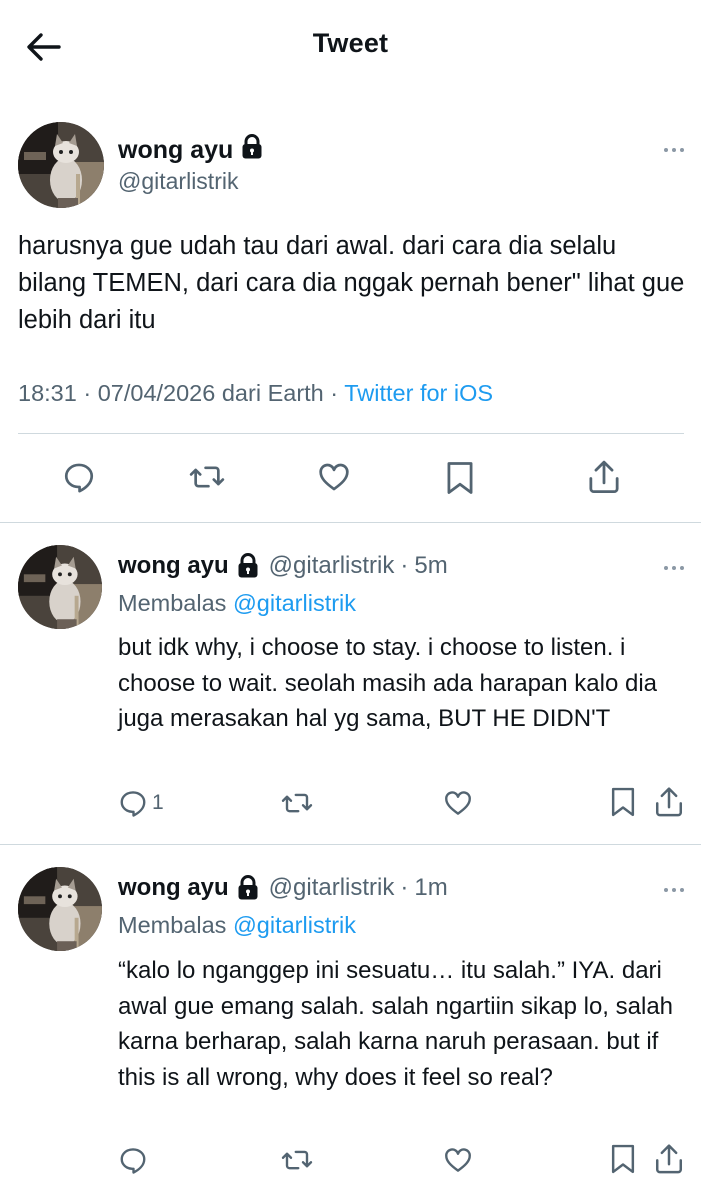 The height and width of the screenshot is (1200, 701). I want to click on reply-header: wong ayu @gitarlistrik · 5m, so click(283, 566).